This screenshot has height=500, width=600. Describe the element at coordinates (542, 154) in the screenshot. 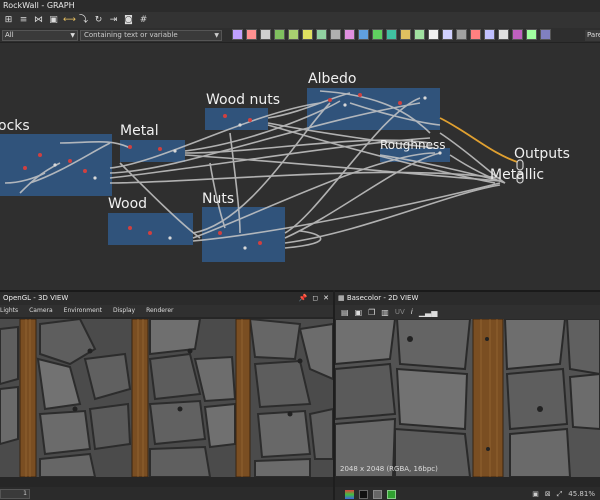

I see `frame-label-outputs: Outputs` at that location.